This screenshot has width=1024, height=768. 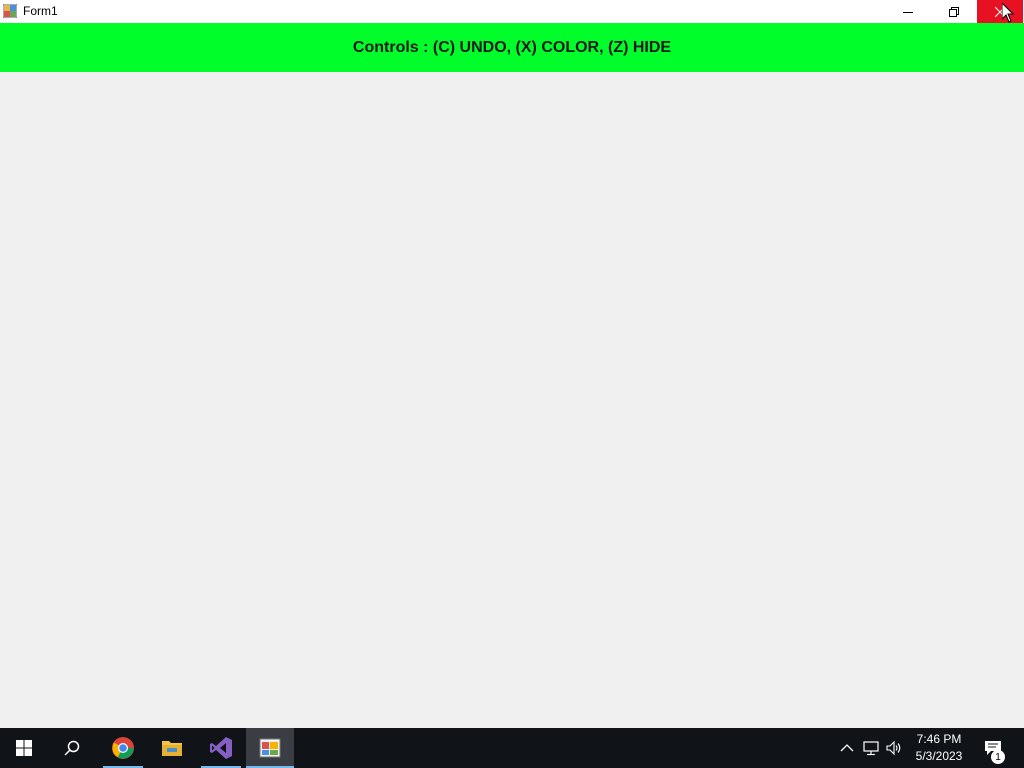 What do you see at coordinates (1000, 11) in the screenshot?
I see `close-button` at bounding box center [1000, 11].